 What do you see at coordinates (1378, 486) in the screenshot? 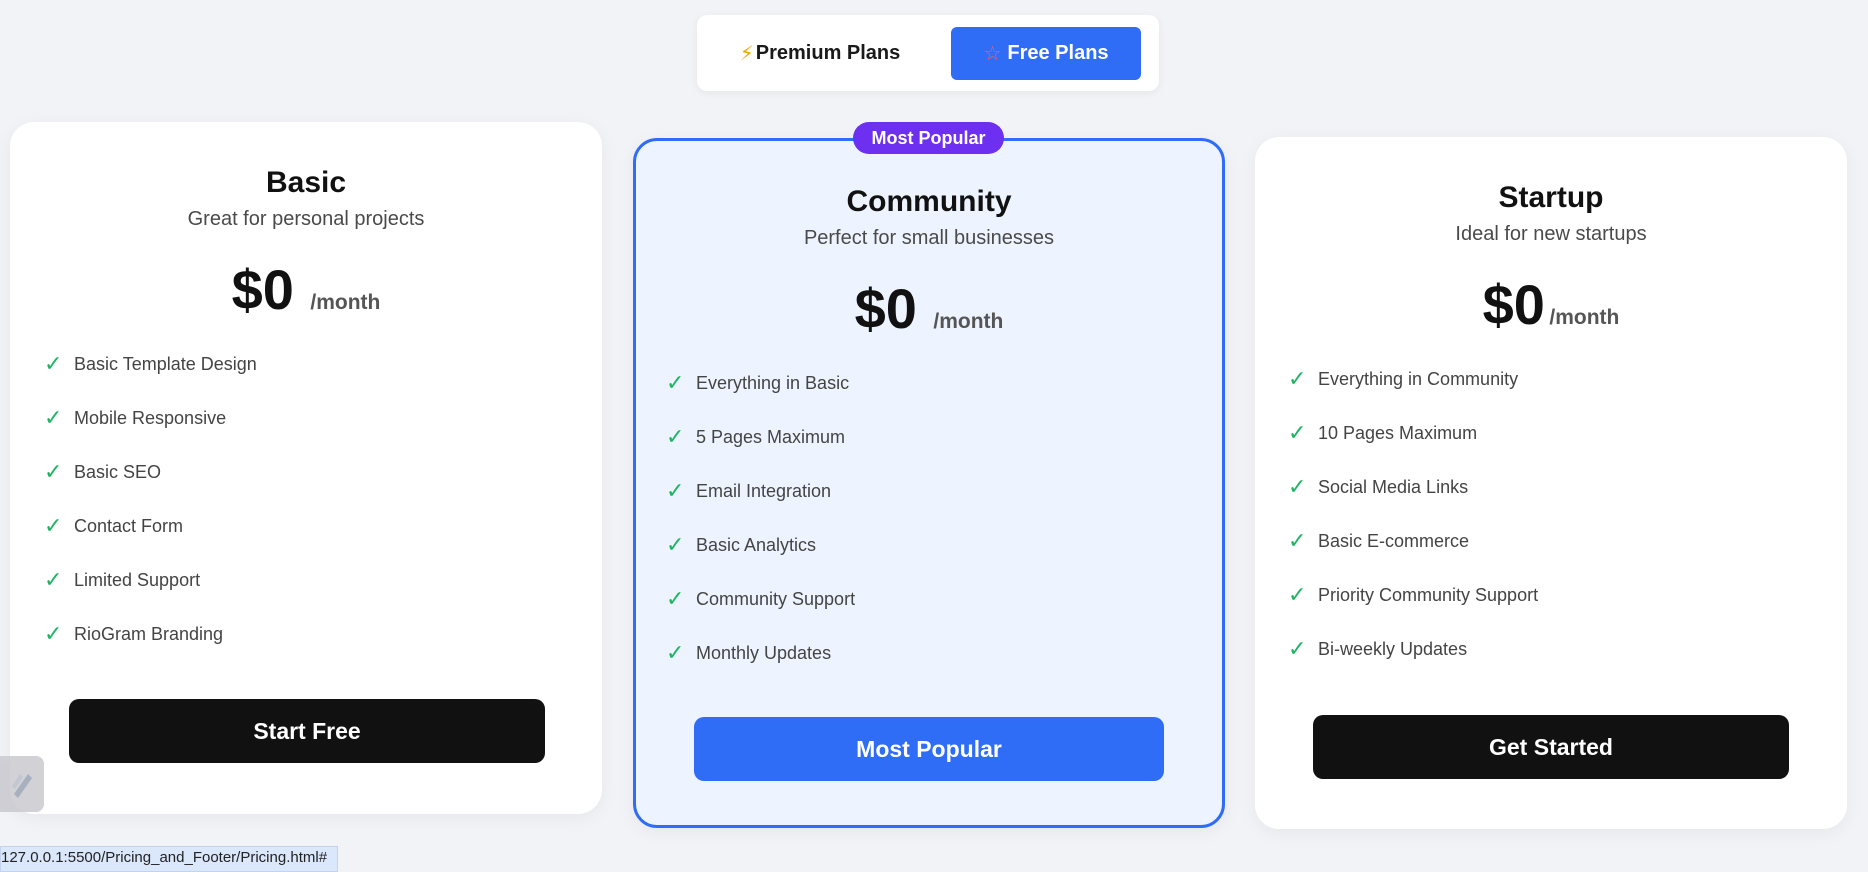
I see `feature-item: ✓ Social Media Links` at bounding box center [1378, 486].